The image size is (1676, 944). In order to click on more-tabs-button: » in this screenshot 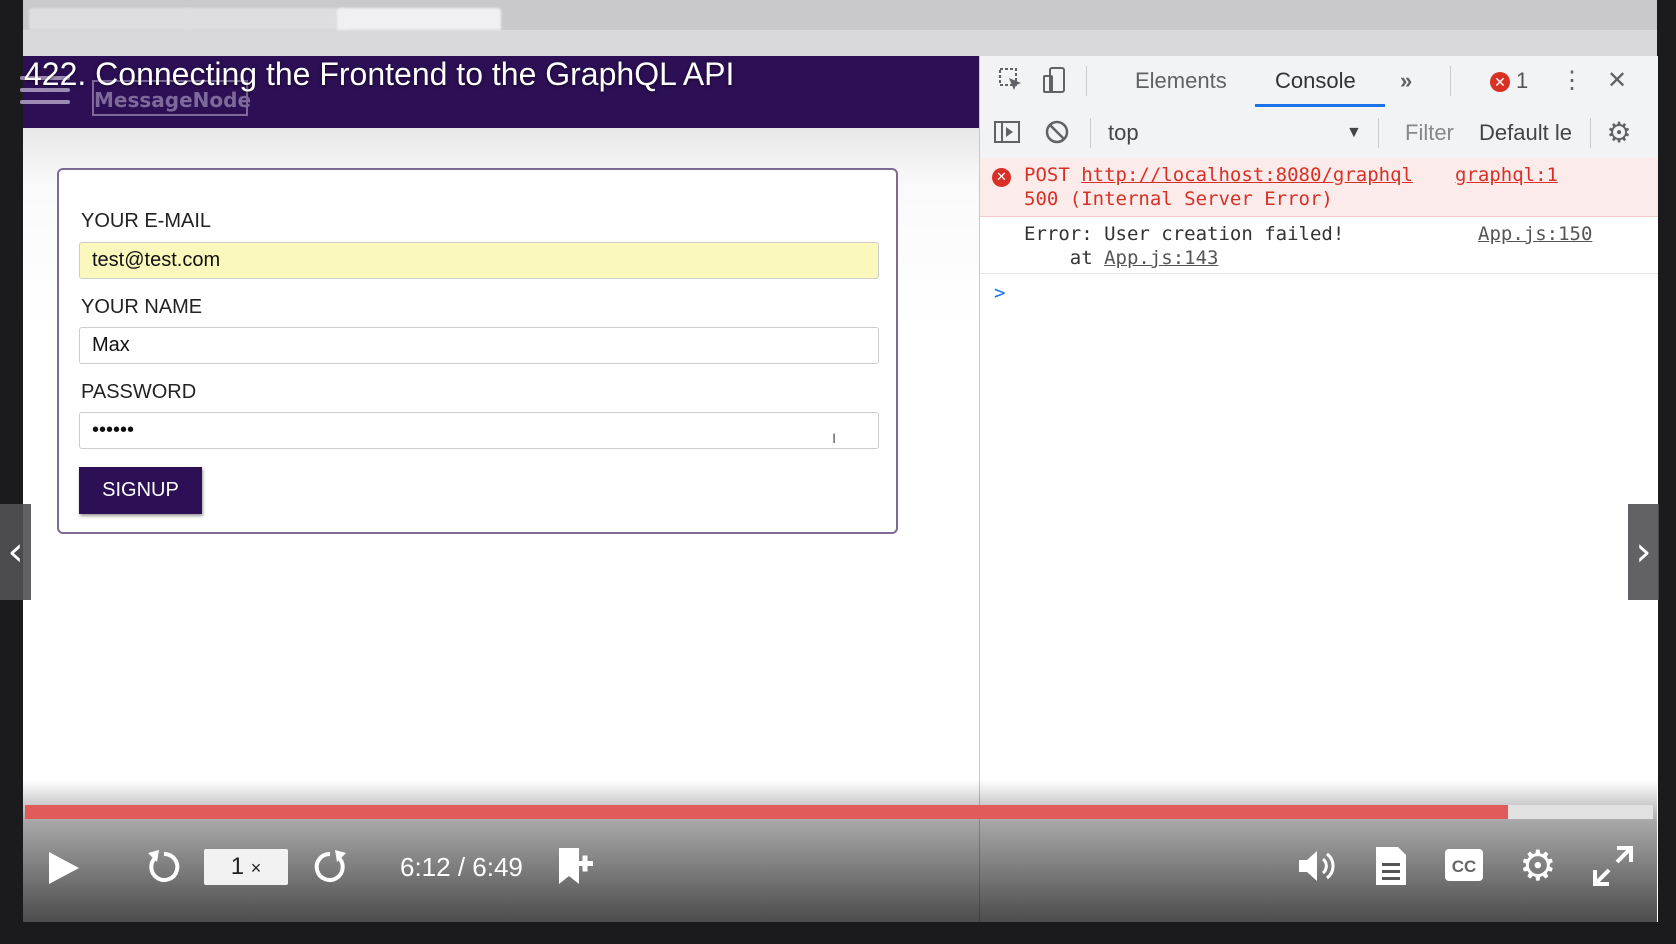, I will do `click(1406, 81)`.